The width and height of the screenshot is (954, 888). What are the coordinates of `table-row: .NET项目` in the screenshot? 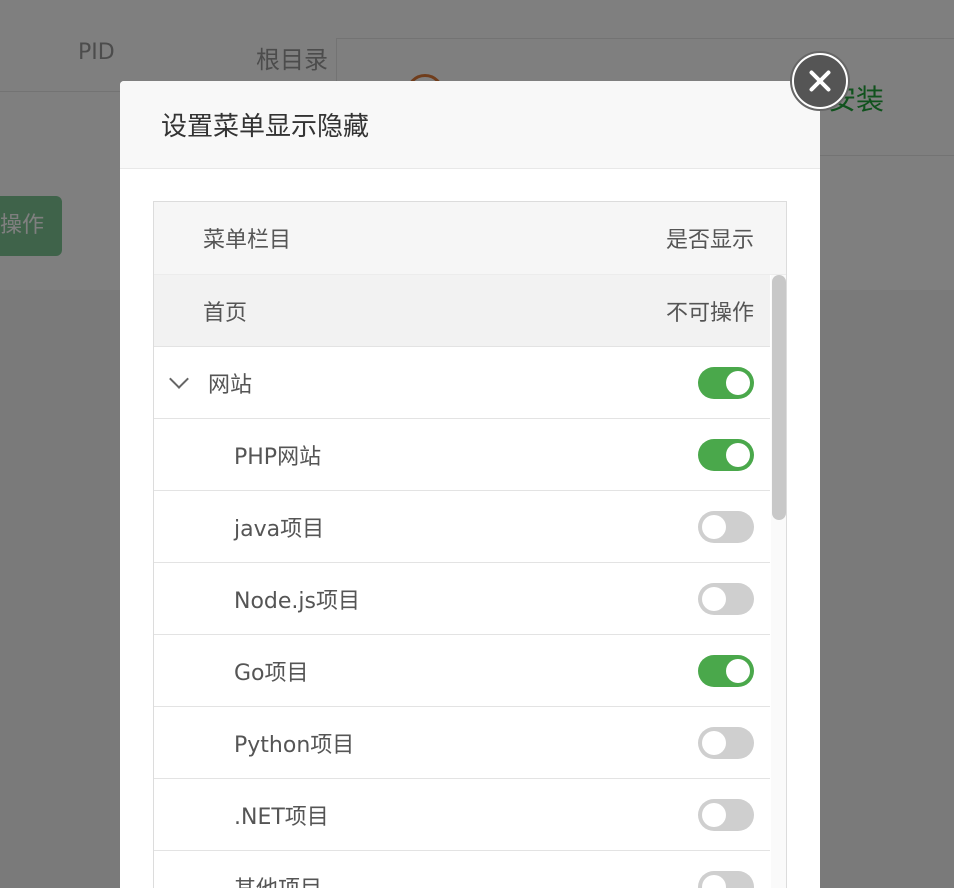 It's located at (462, 815).